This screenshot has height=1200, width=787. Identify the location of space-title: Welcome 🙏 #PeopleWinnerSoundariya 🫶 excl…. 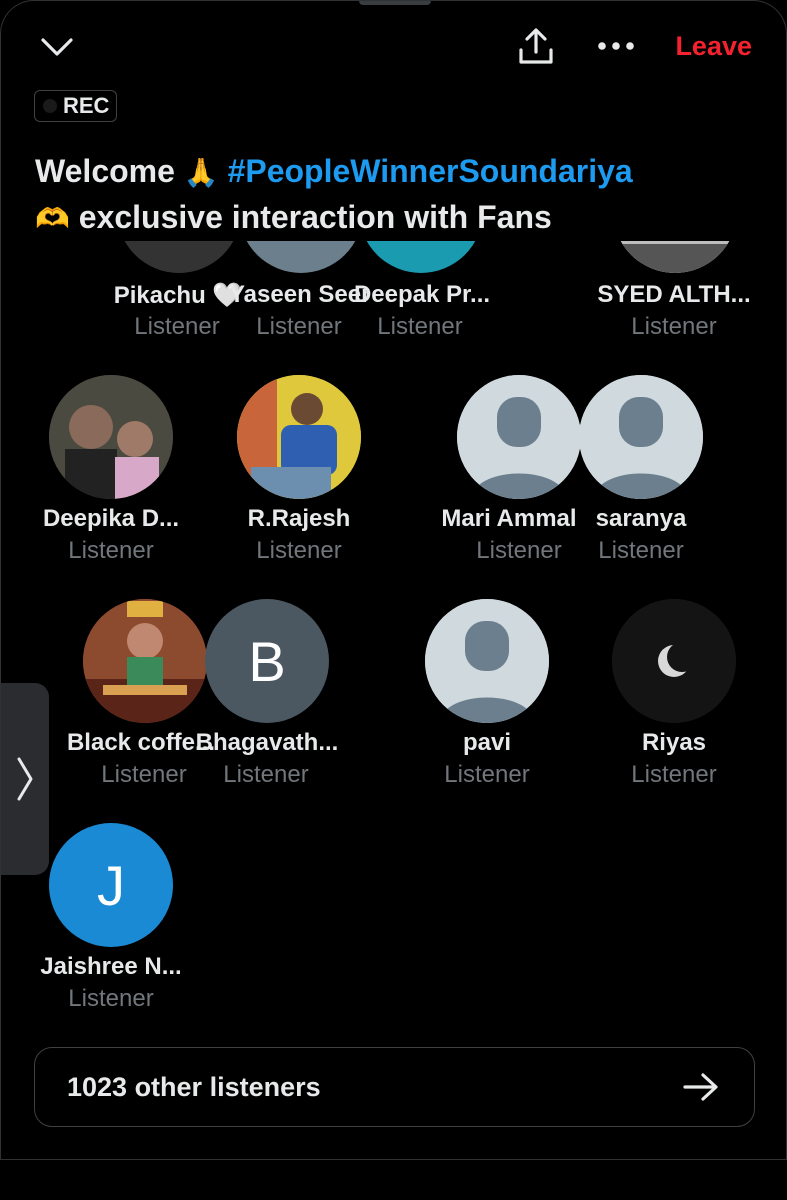
(395, 195).